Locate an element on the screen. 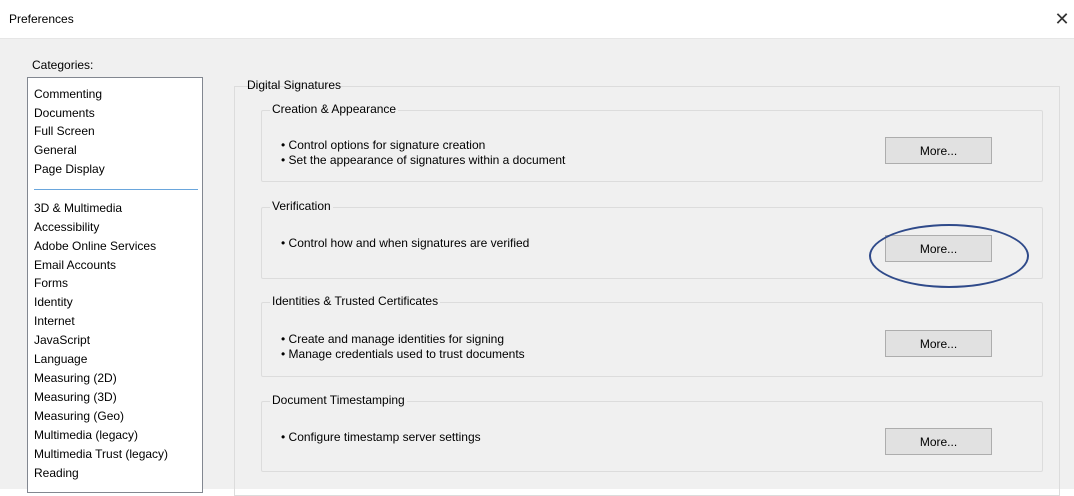  title-bar: Preferences ✕ is located at coordinates (537, 19).